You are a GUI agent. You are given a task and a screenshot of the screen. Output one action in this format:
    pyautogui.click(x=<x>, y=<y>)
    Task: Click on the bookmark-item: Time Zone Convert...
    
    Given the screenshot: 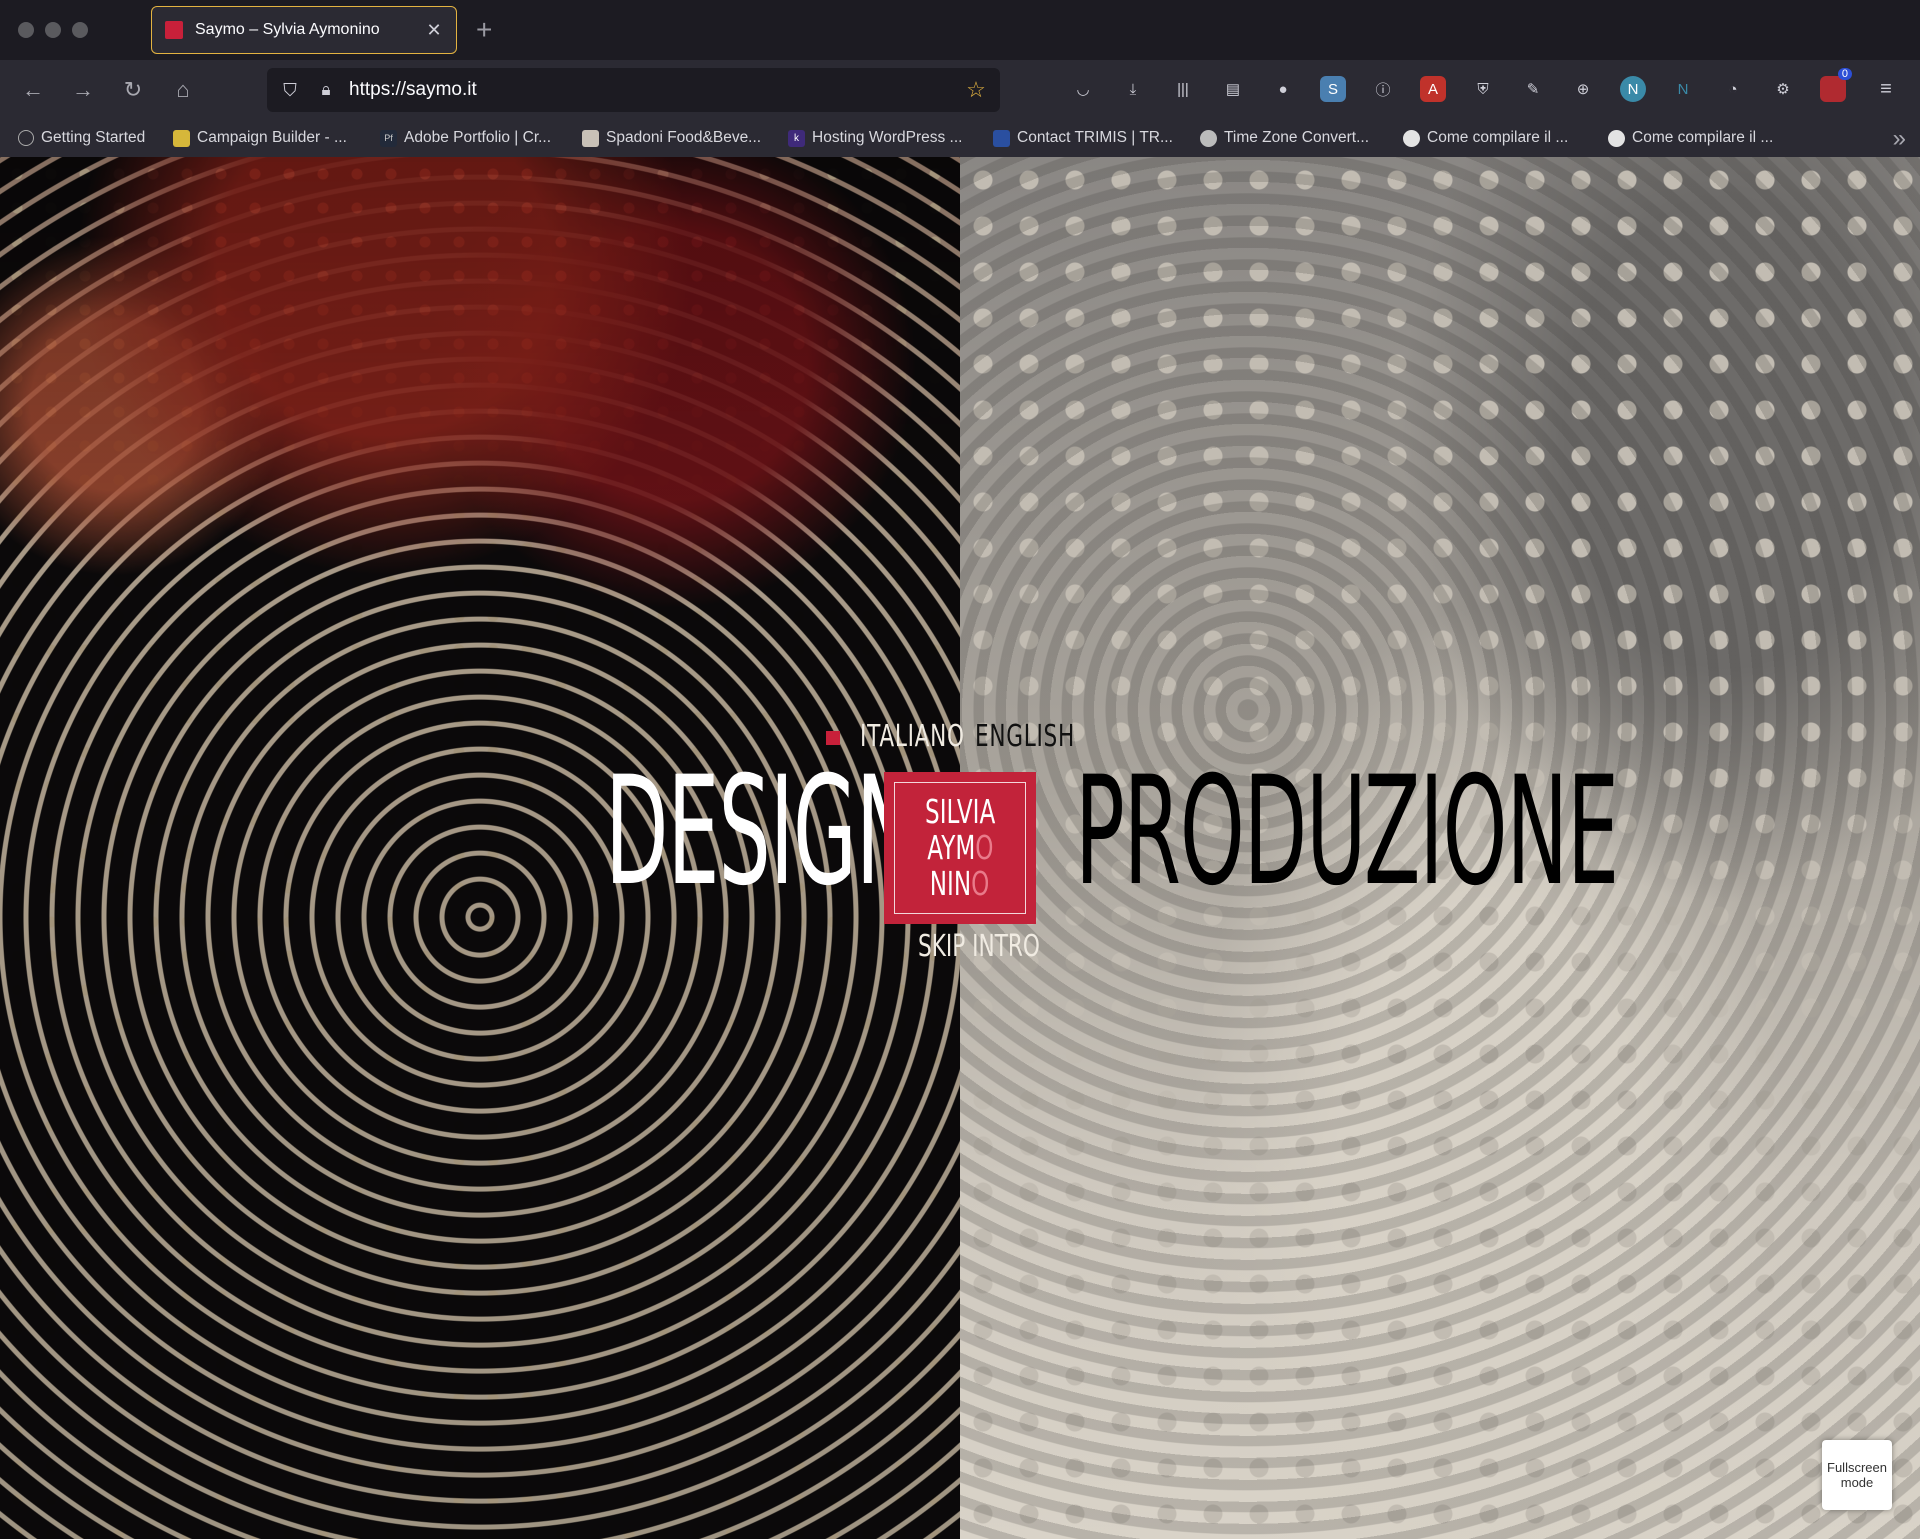 What is the action you would take?
    pyautogui.click(x=1284, y=138)
    